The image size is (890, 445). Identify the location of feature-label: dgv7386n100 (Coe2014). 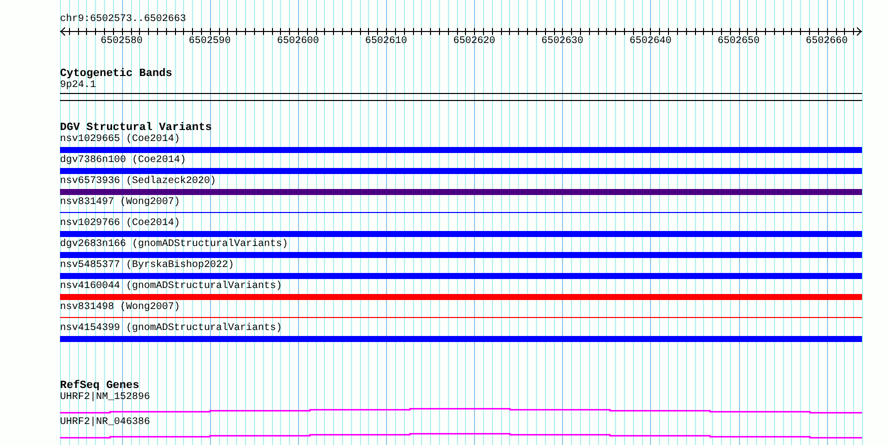
(123, 161).